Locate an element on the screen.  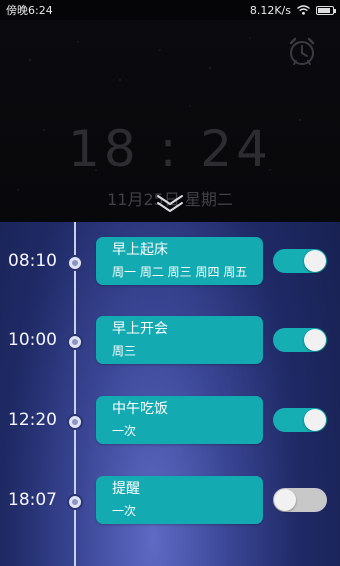
alarm-card: 早上开会 周三 is located at coordinates (179, 340).